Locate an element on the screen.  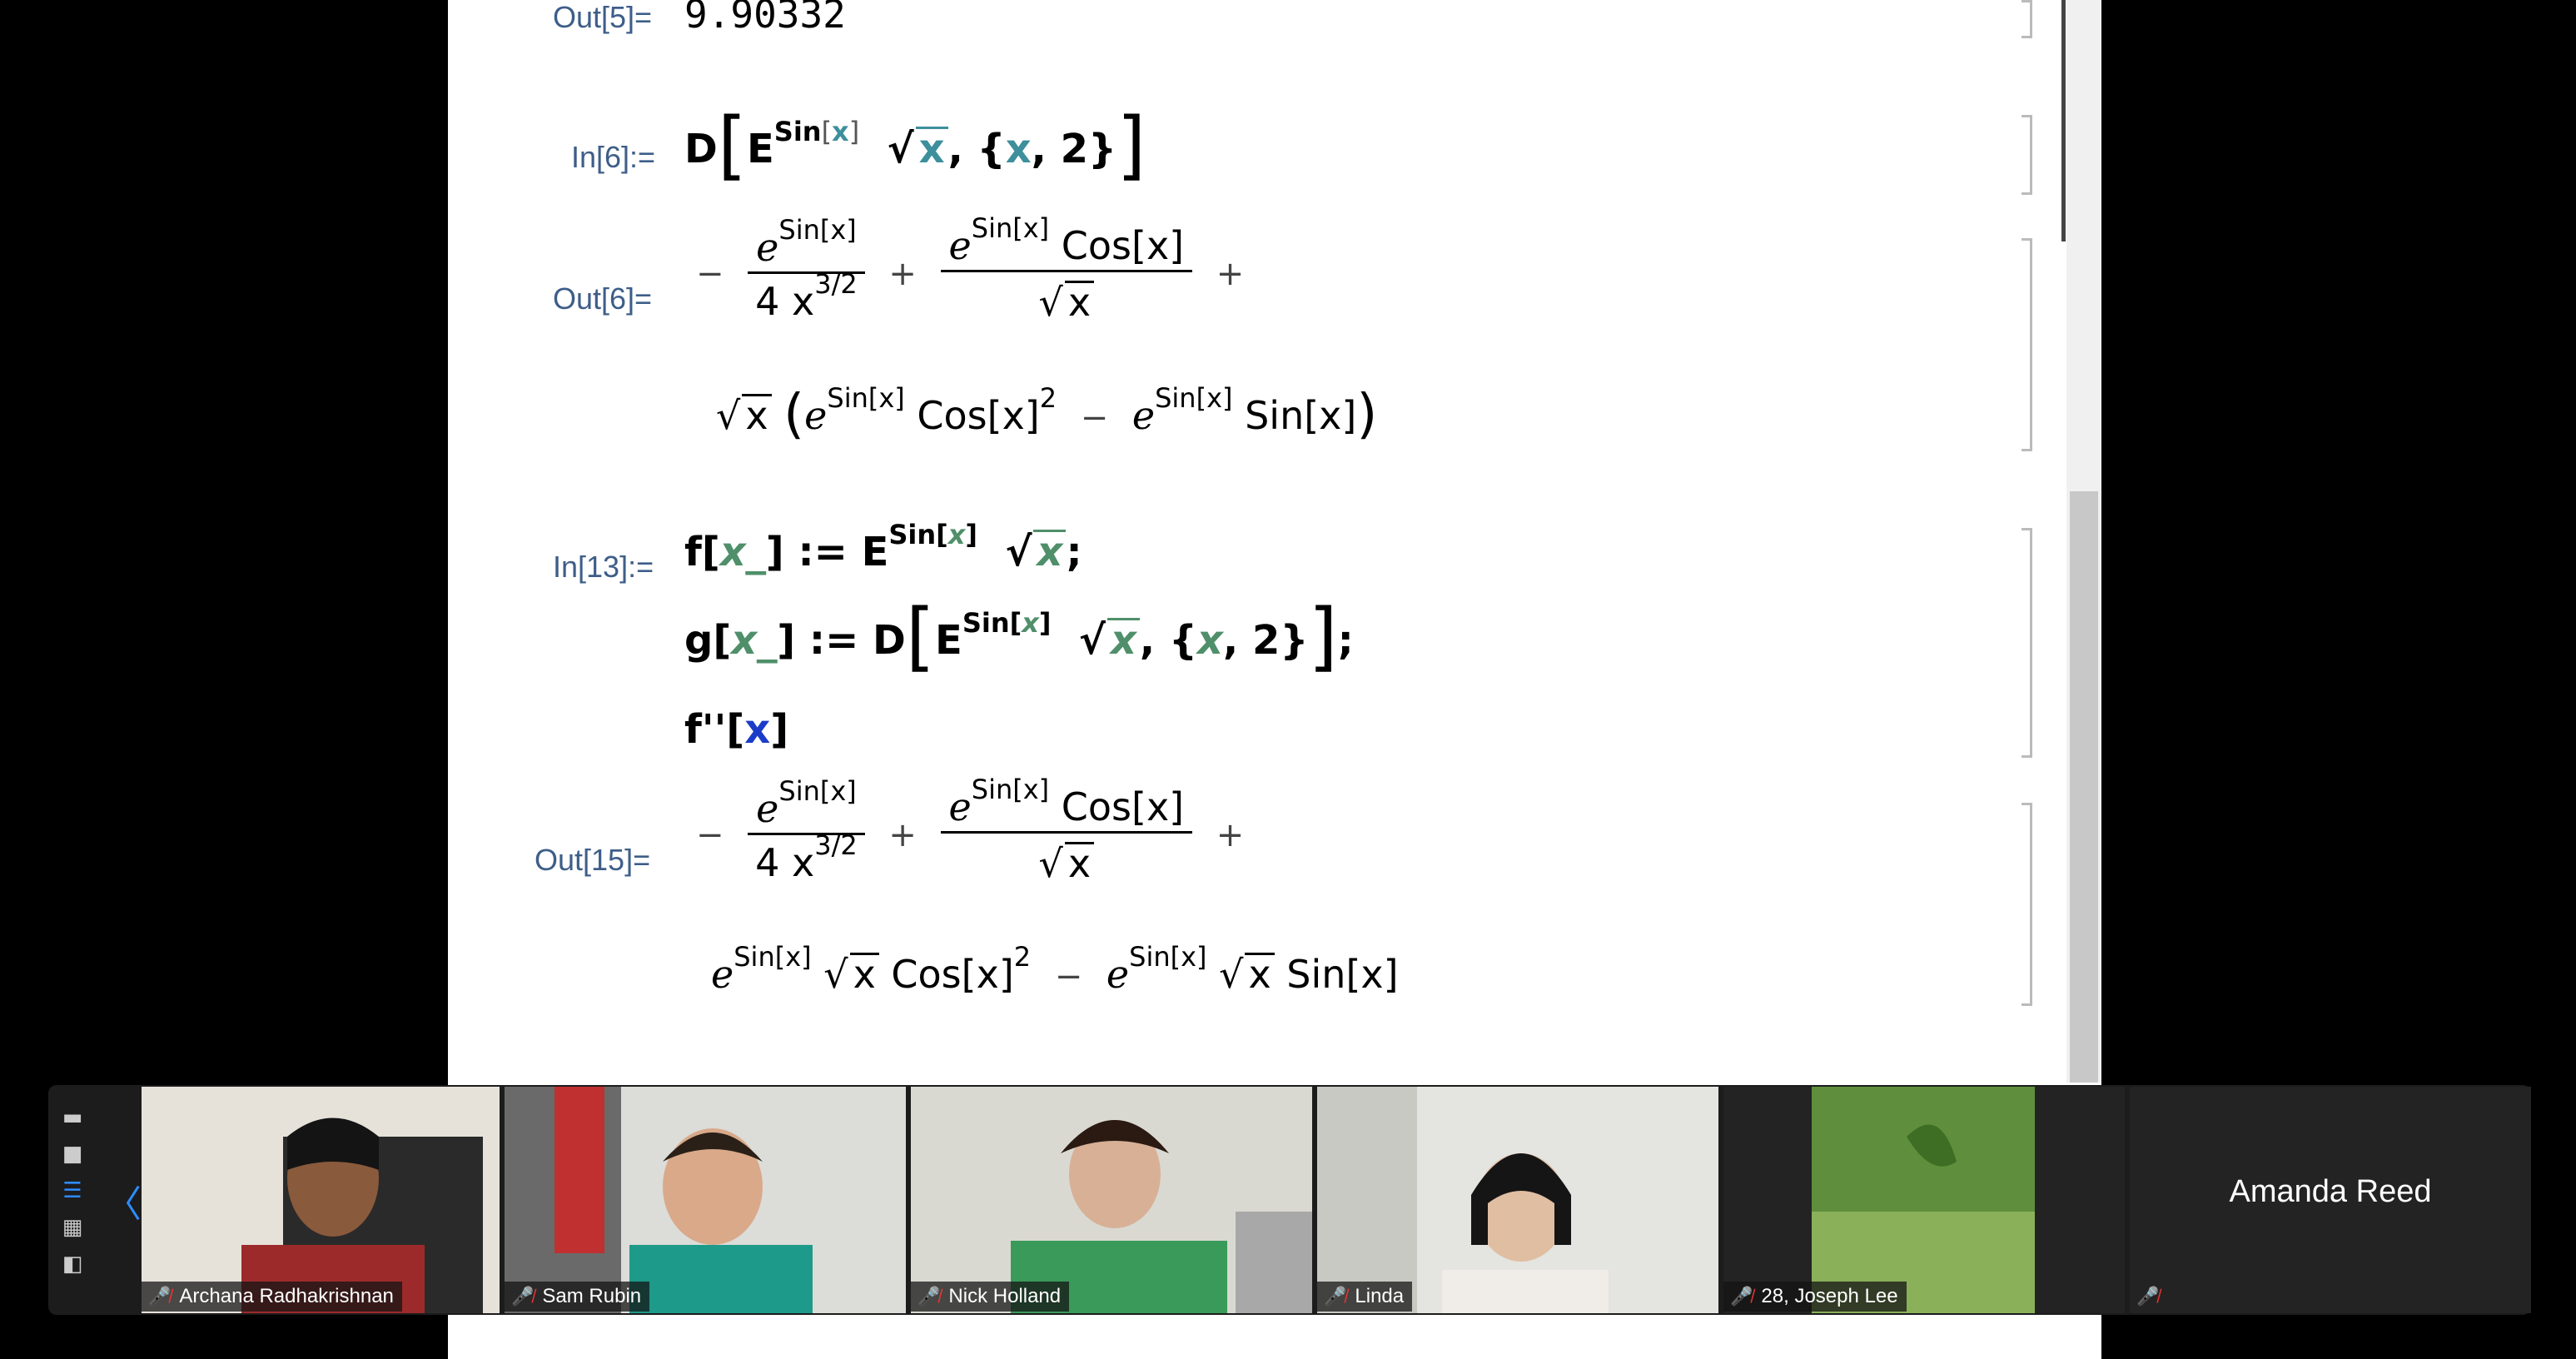
participant-mute-status: 🎤̸ is located at coordinates (2153, 1297).